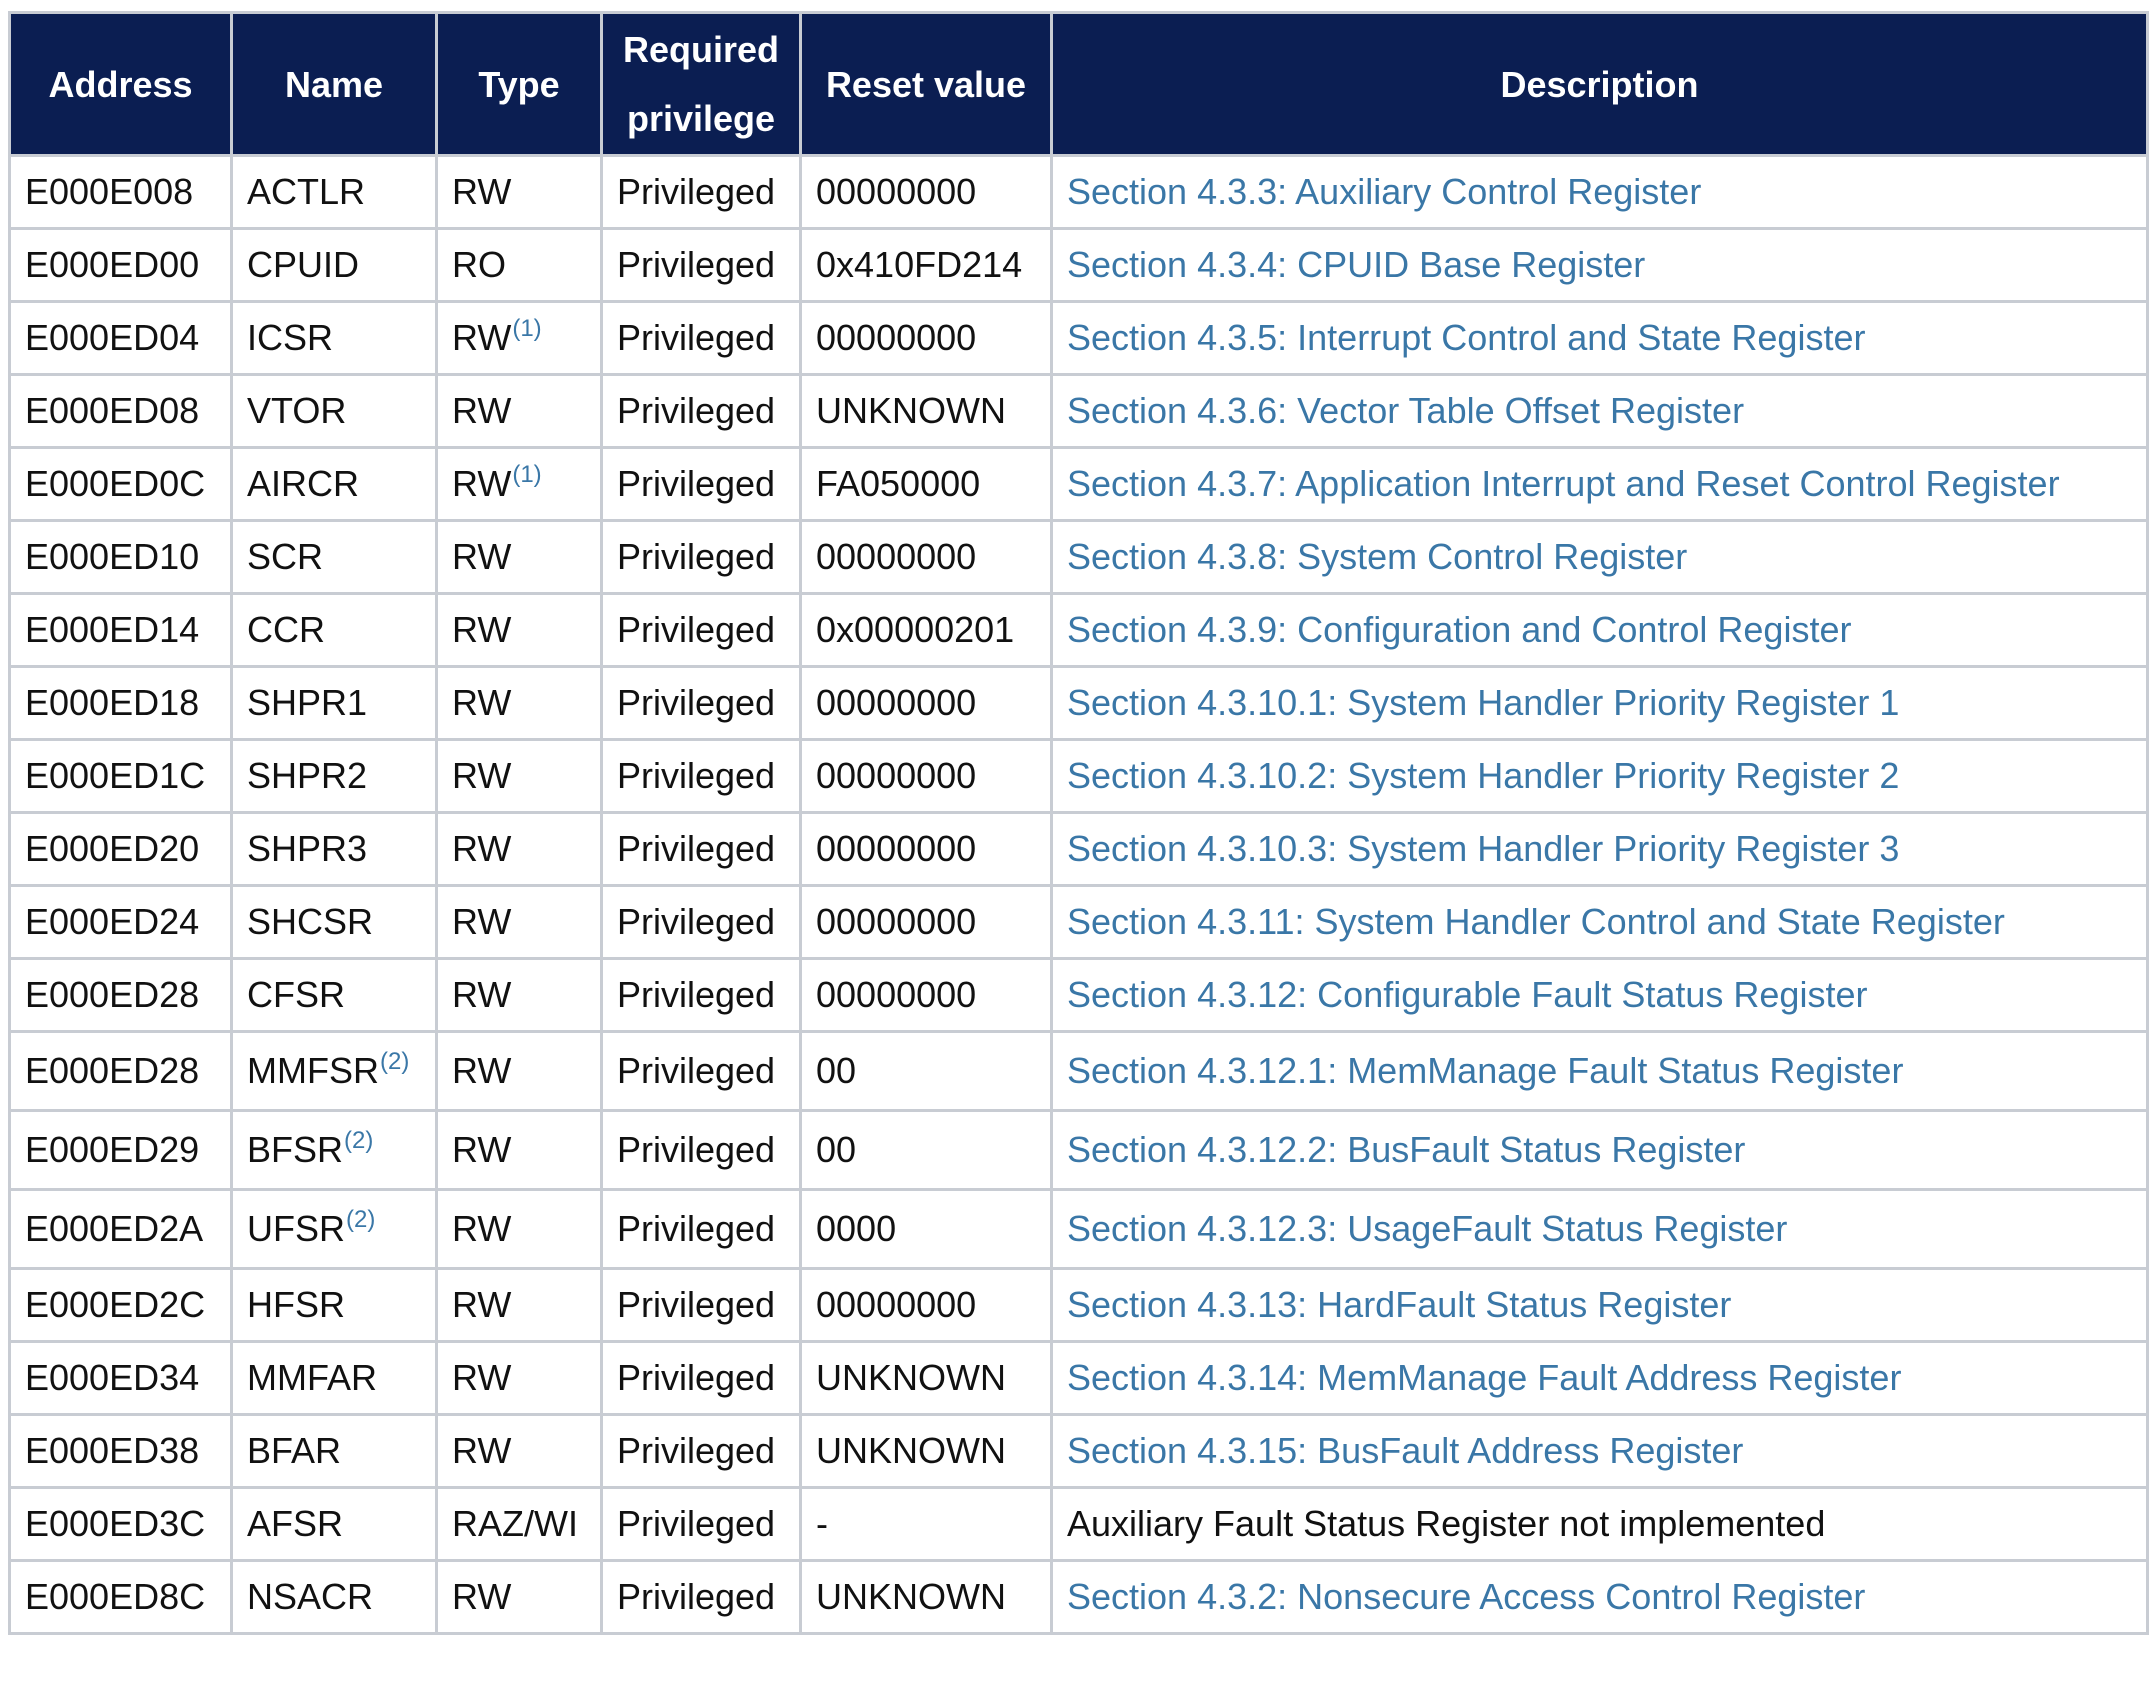 The image size is (2152, 1684). I want to click on cell-description-link: Section 4.3.4: CPUID Base Register, so click(1599, 265).